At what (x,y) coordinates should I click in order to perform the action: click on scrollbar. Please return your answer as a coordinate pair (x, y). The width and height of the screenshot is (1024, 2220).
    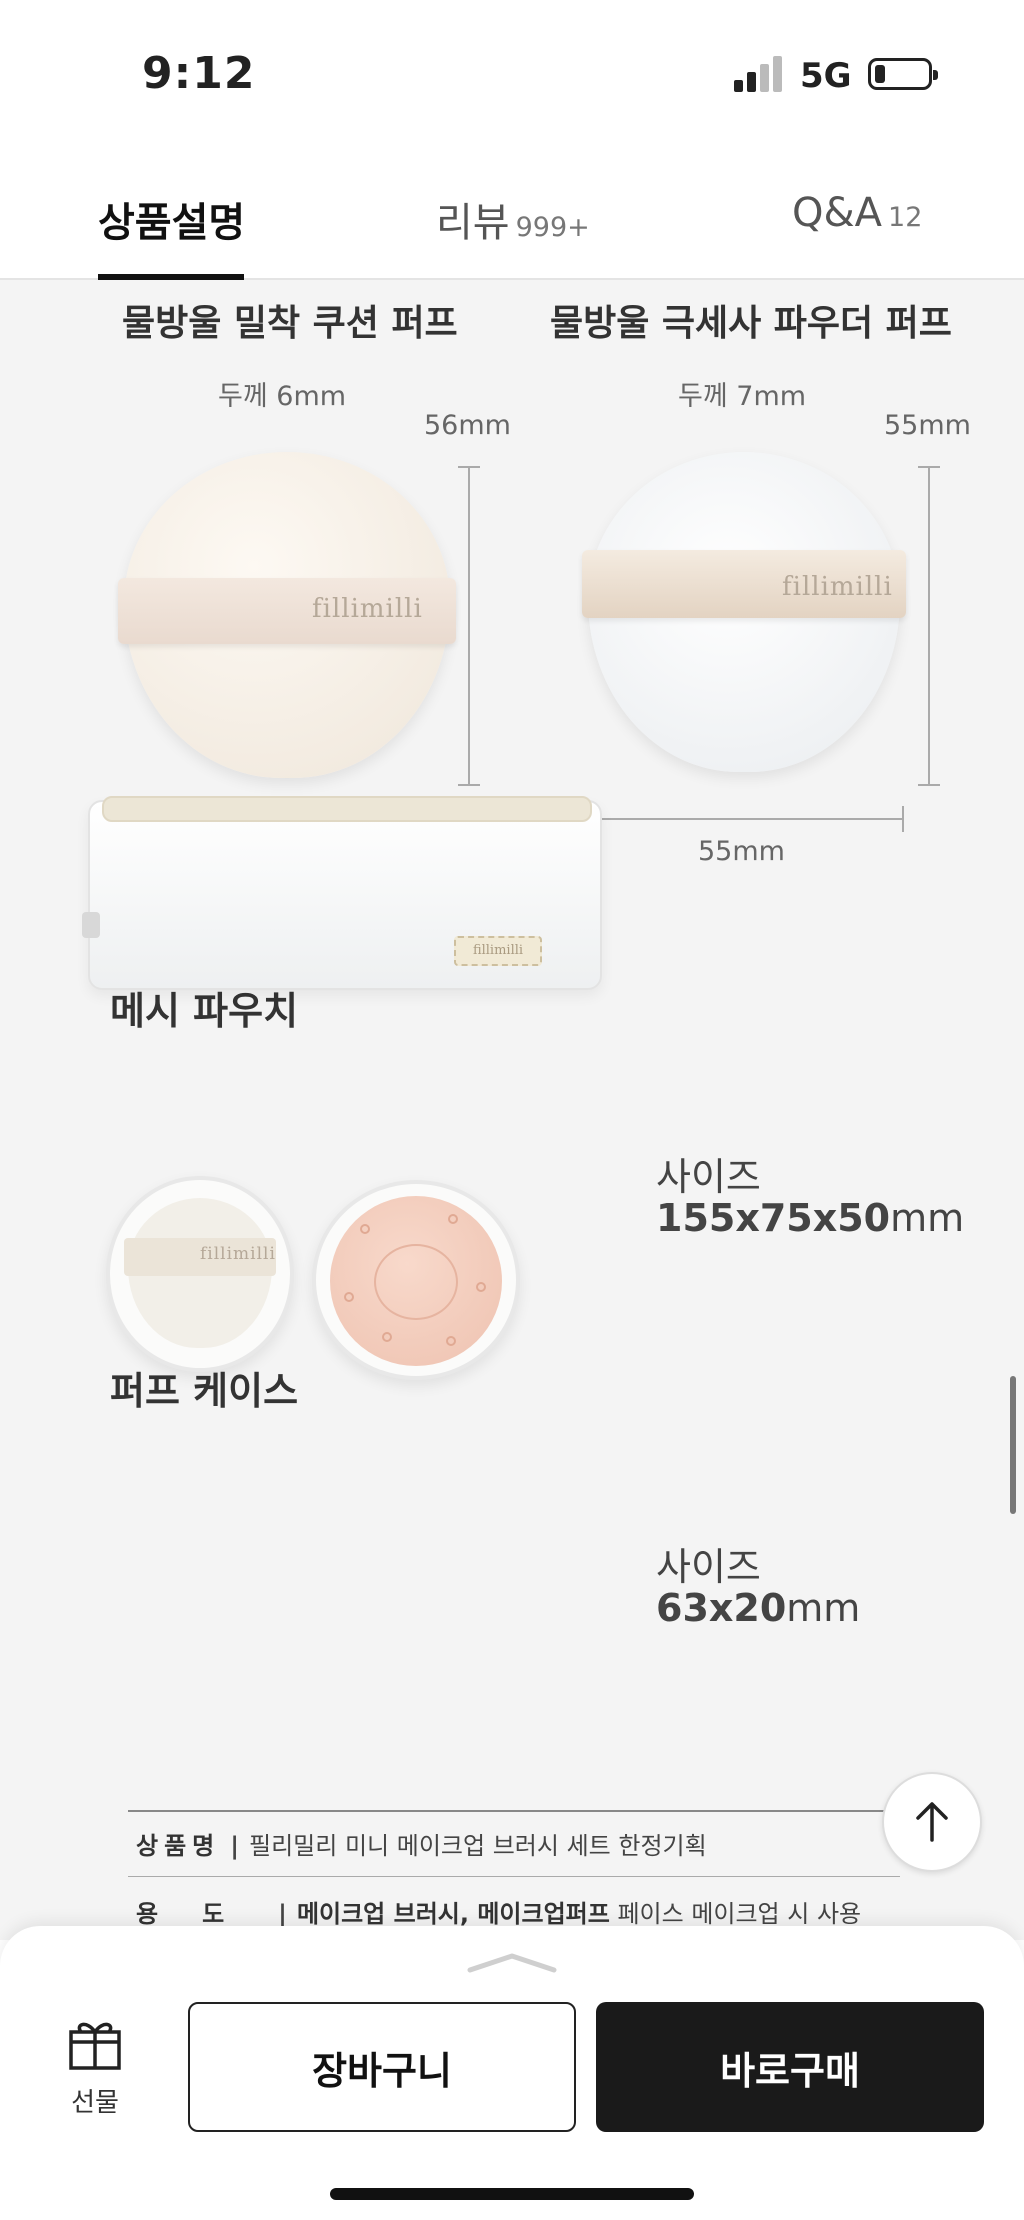
    Looking at the image, I should click on (1013, 1445).